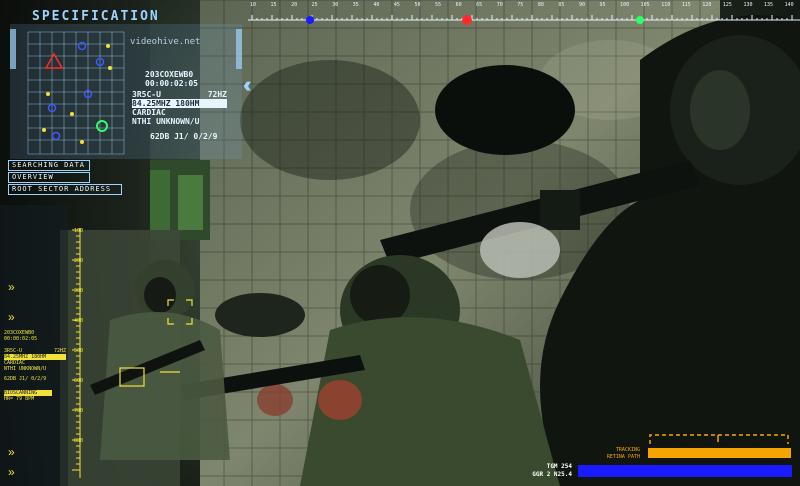  Describe the element at coordinates (552, 474) in the screenshot. I see `ggr-text: GGR 2 N25.4` at that location.